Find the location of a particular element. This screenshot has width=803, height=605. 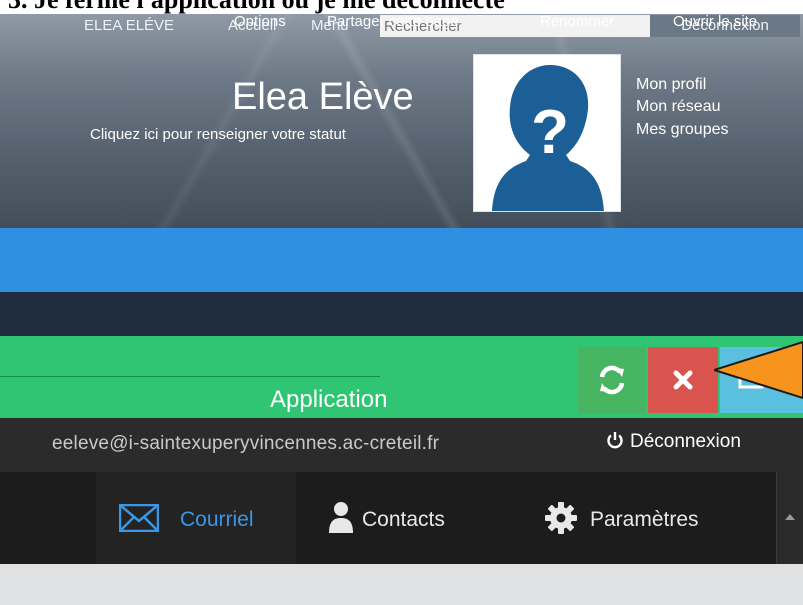

unknown-user-icon: ? is located at coordinates (548, 138).